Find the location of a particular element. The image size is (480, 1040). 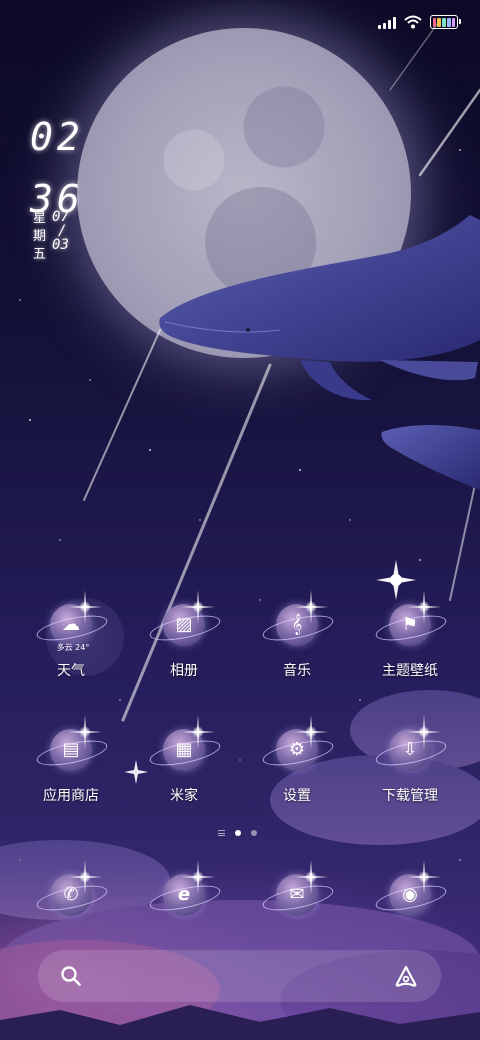

smart-home-gift-icon: ▦ is located at coordinates (184, 743).